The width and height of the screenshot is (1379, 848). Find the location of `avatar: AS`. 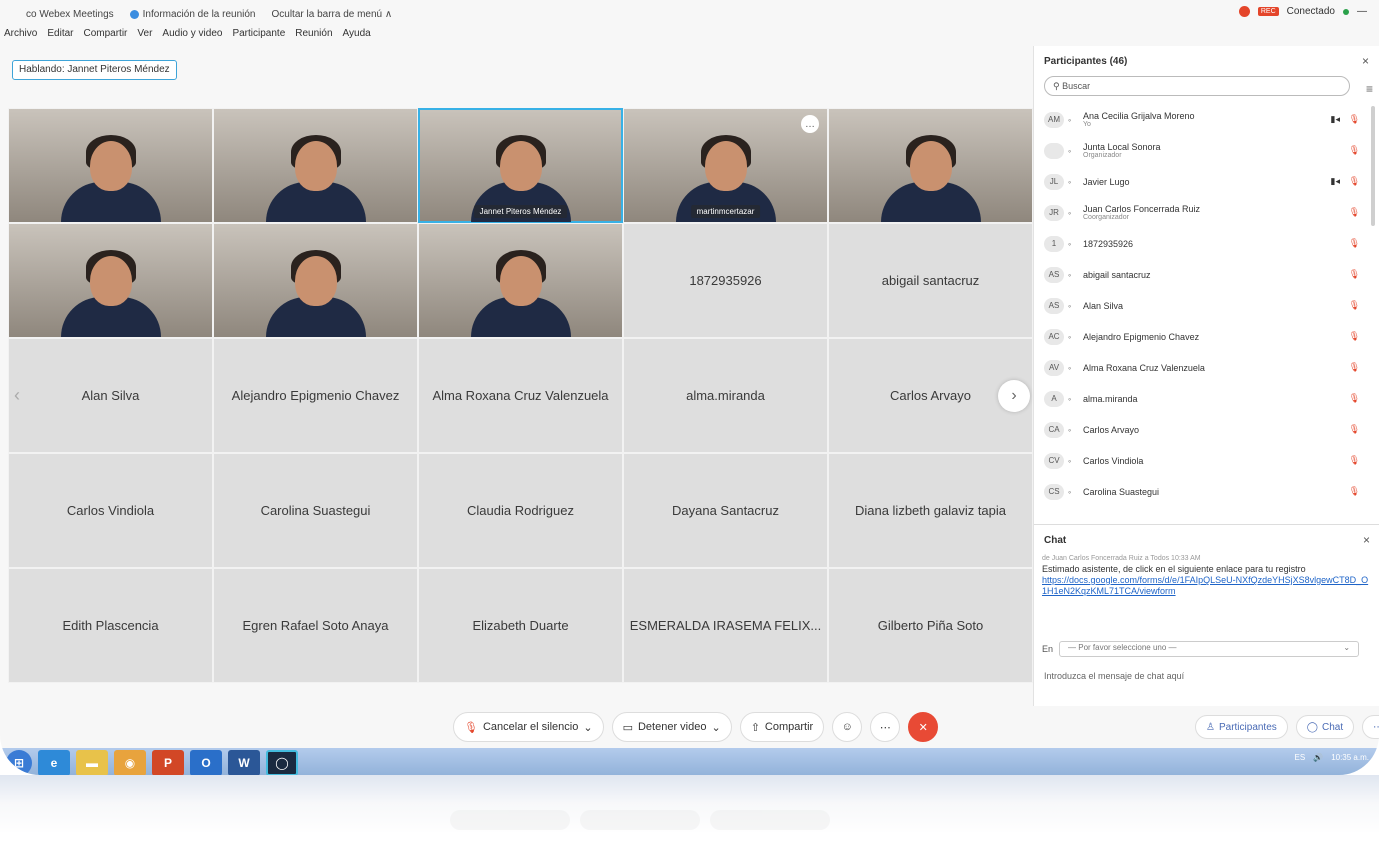

avatar: AS is located at coordinates (1054, 305).